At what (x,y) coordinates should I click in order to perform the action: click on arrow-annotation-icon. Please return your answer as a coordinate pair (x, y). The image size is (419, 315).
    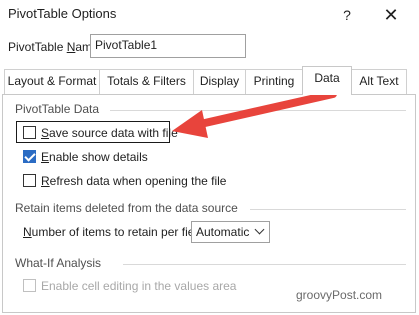
    Looking at the image, I should click on (254, 114).